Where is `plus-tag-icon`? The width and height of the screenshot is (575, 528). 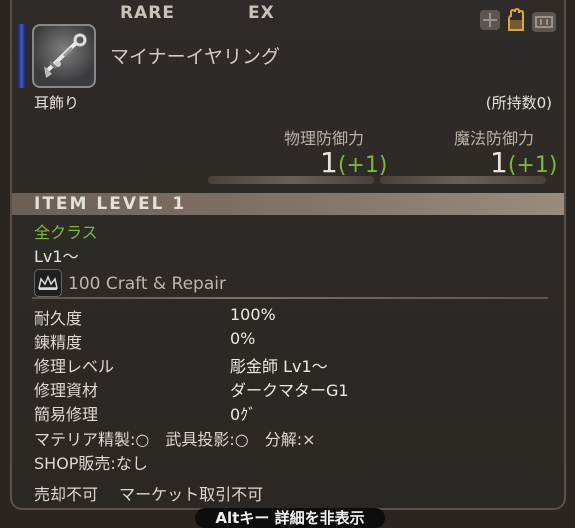
plus-tag-icon is located at coordinates (490, 20).